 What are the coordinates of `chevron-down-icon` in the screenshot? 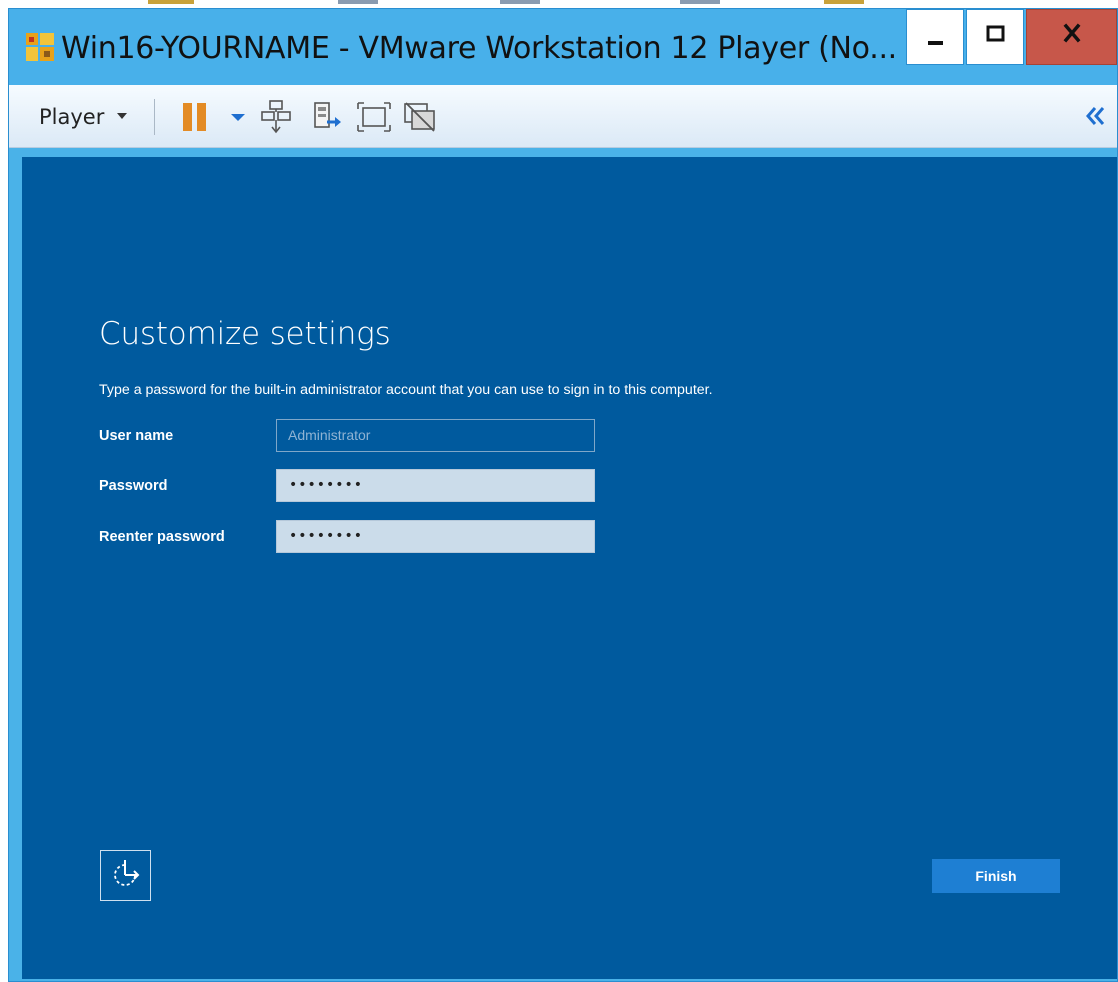 It's located at (122, 117).